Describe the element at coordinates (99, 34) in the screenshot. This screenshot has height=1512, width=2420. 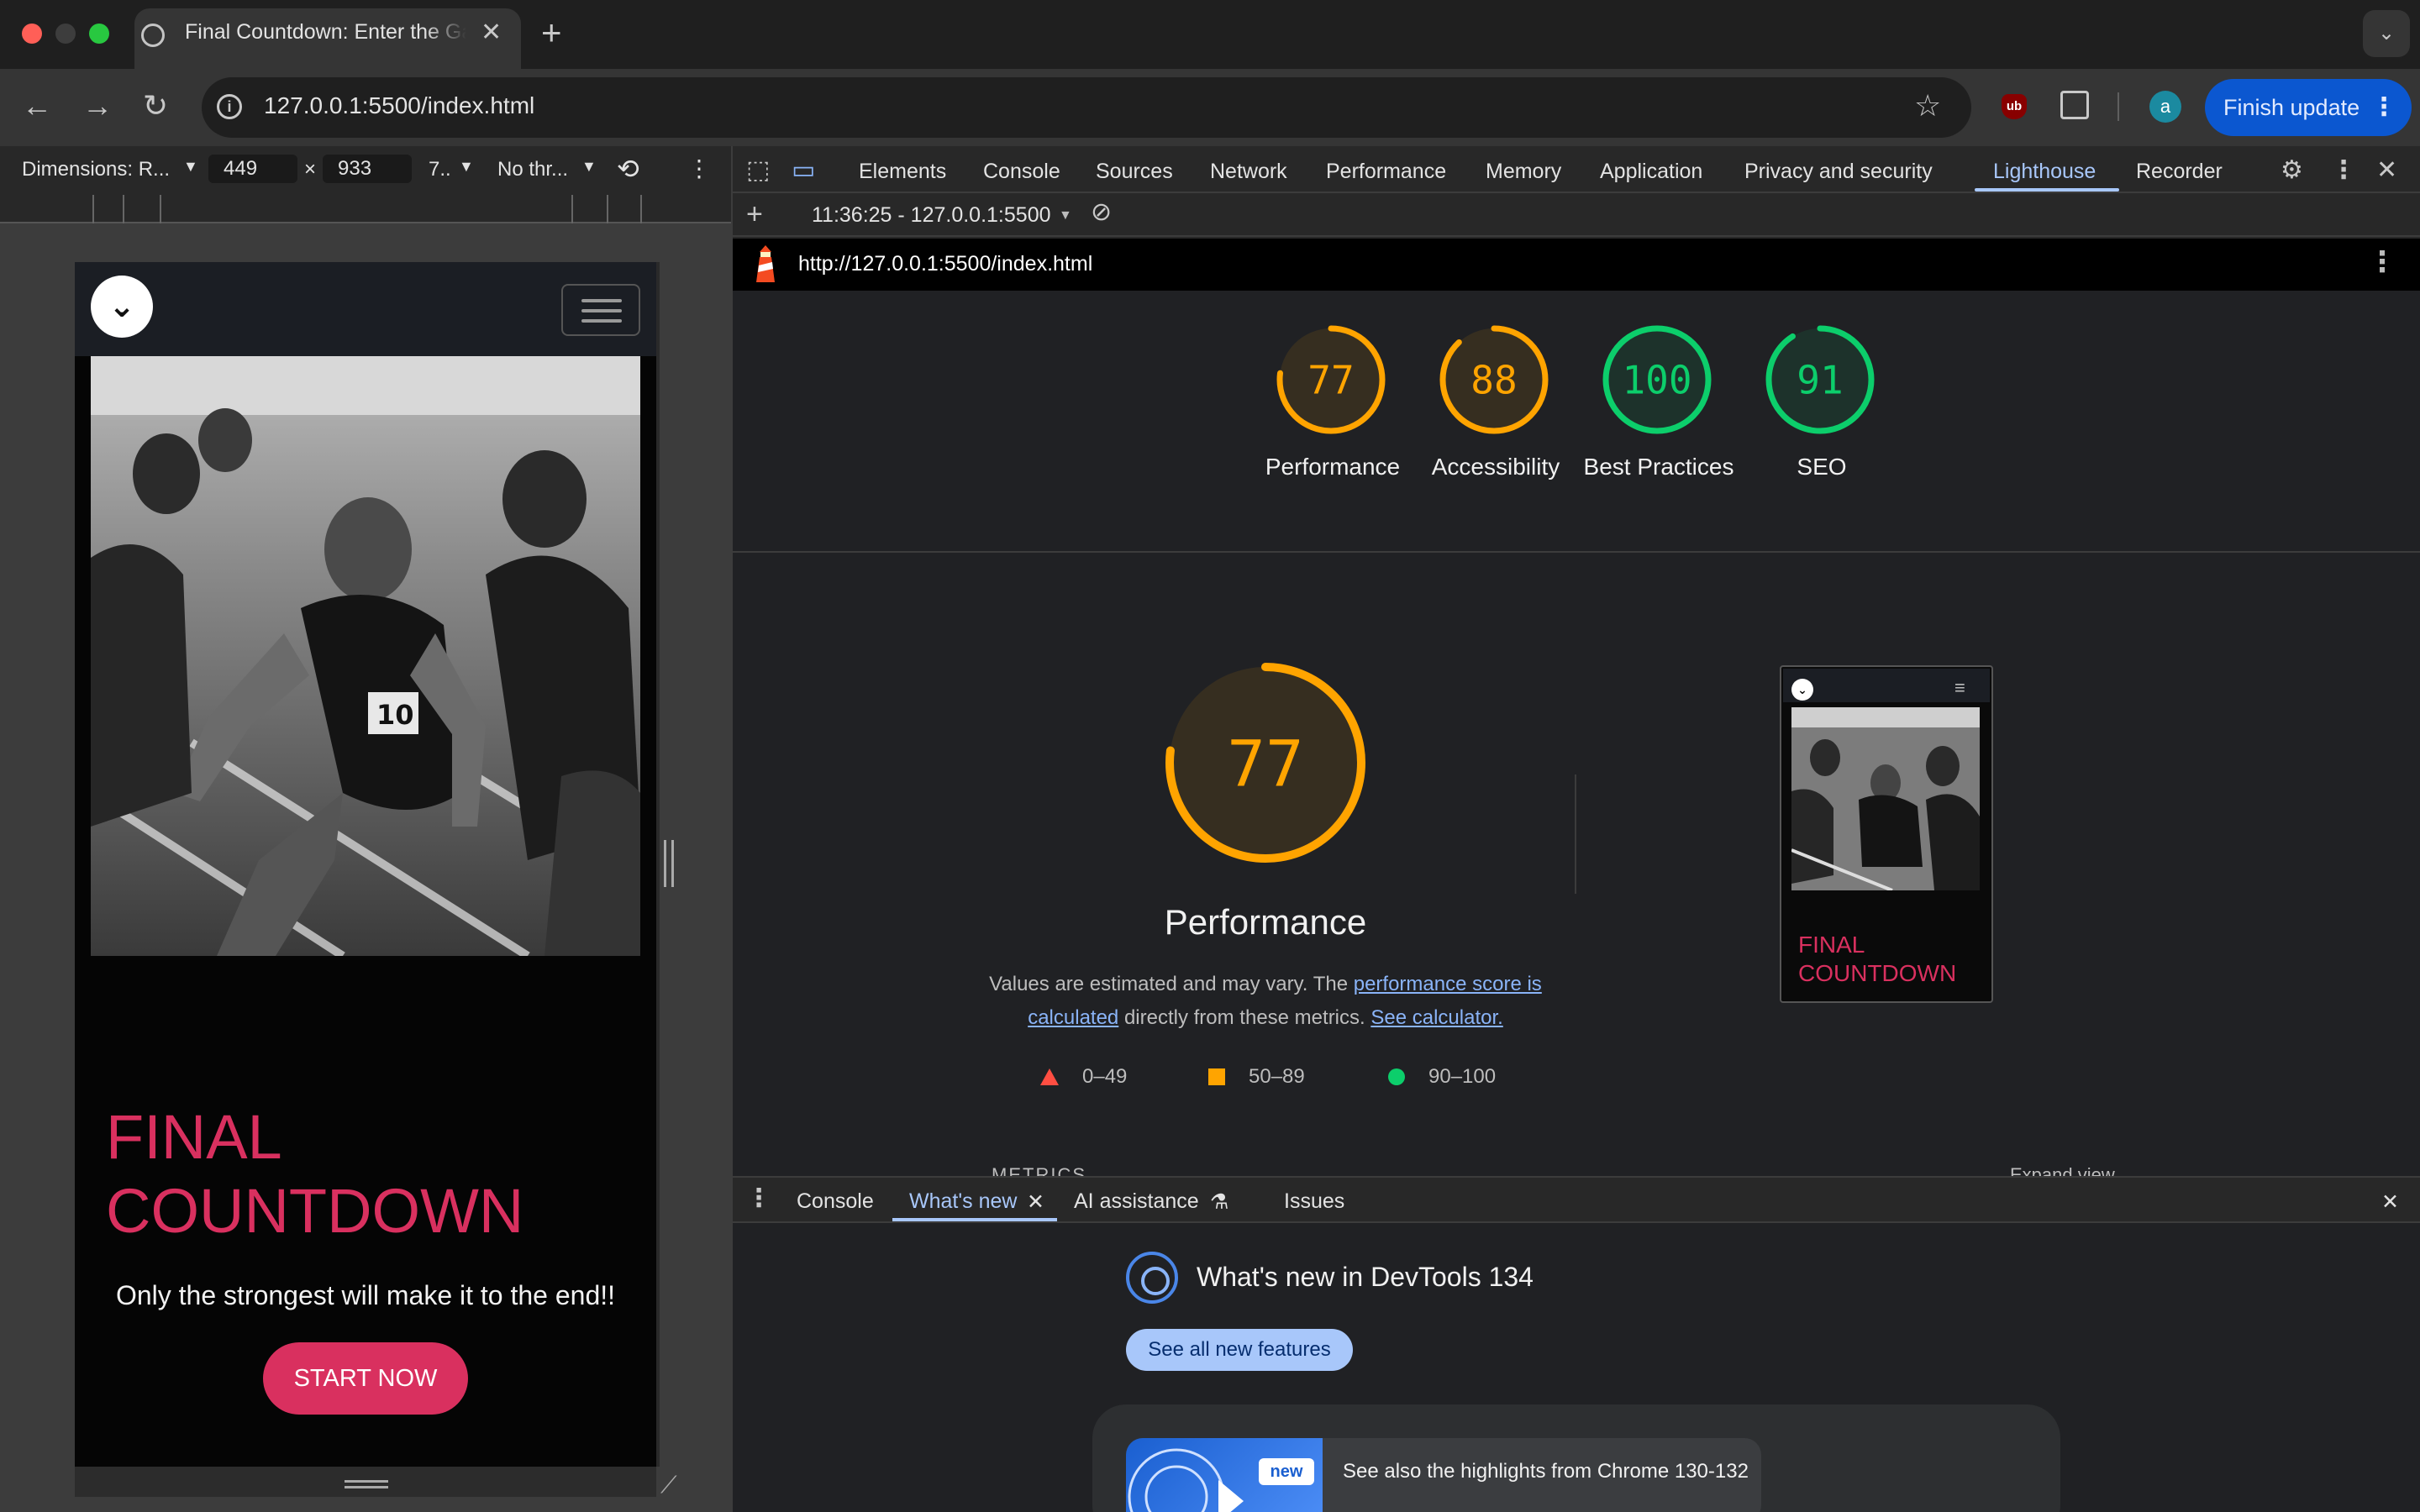
I see `window-maximize-button` at that location.